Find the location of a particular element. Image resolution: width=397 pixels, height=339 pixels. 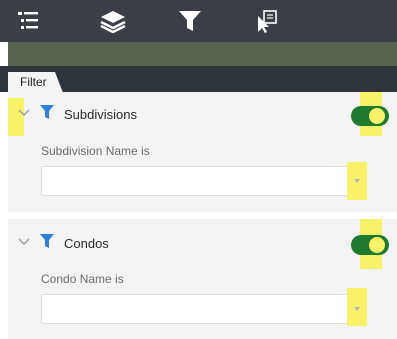

layers-icon is located at coordinates (113, 22).